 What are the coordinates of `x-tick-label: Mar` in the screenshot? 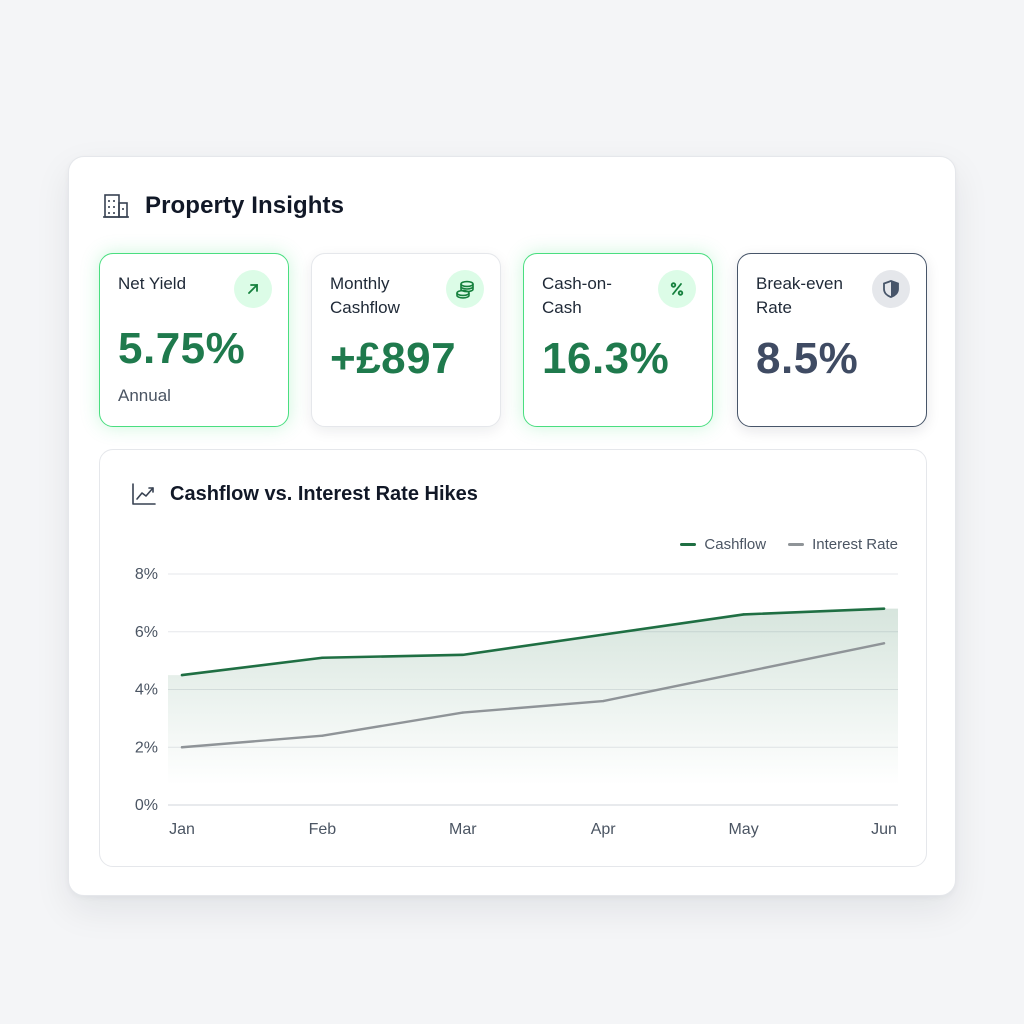 It's located at (463, 829).